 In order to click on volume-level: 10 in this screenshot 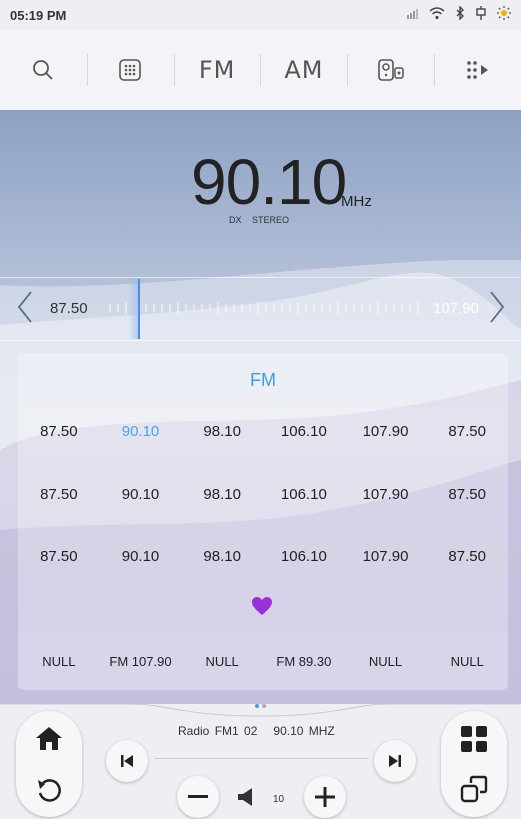, I will do `click(279, 799)`.